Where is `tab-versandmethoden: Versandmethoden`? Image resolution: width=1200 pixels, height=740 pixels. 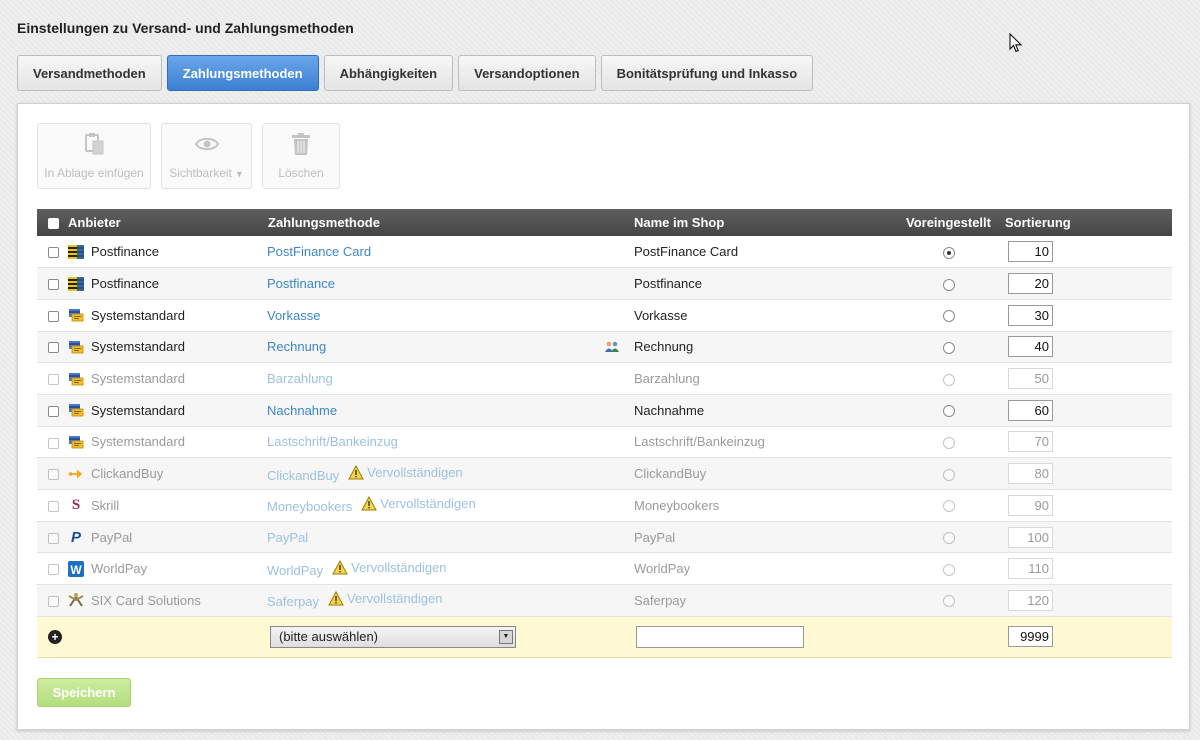
tab-versandmethoden: Versandmethoden is located at coordinates (89, 73).